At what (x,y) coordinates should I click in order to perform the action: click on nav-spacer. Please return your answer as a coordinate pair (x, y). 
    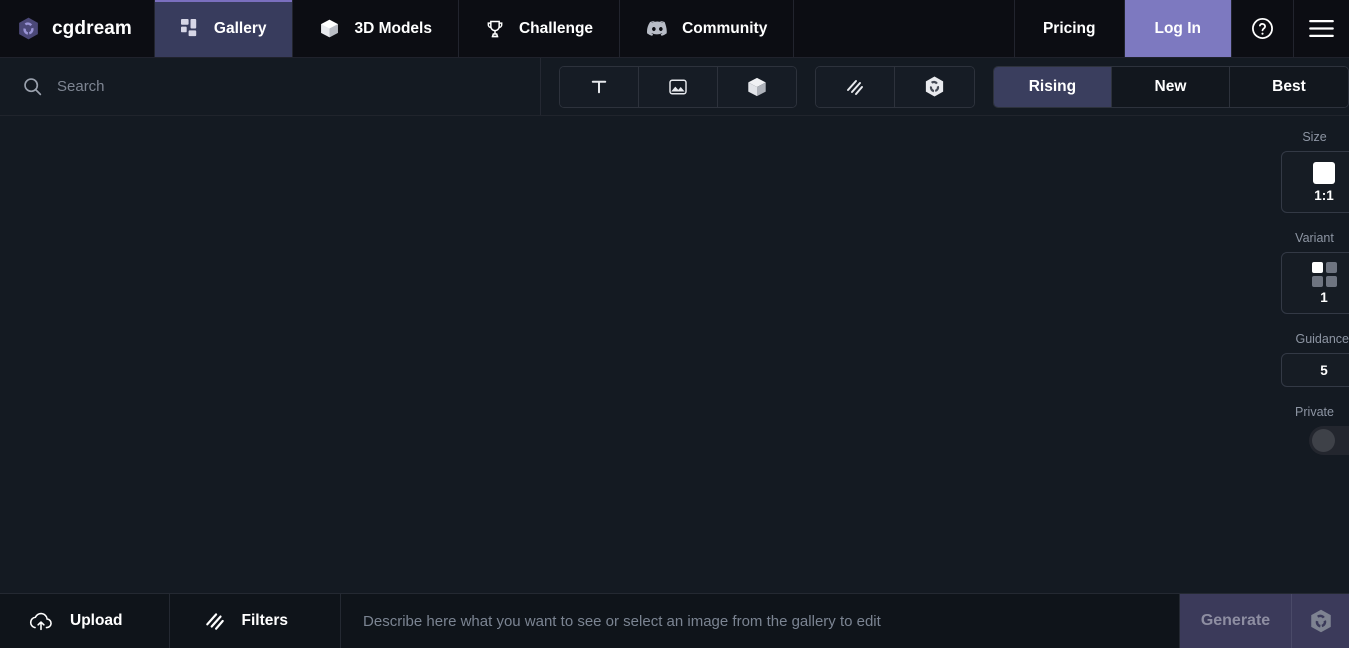
    Looking at the image, I should click on (904, 28).